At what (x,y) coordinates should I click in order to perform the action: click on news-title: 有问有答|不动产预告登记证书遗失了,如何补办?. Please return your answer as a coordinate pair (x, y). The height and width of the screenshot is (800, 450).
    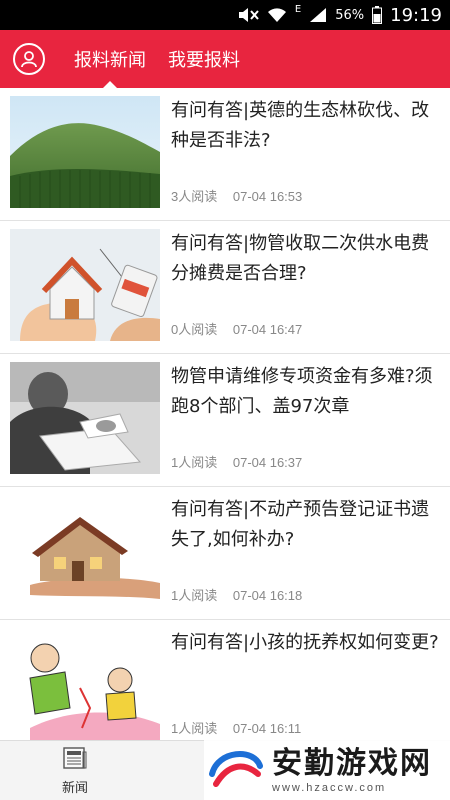
    Looking at the image, I should click on (300, 524).